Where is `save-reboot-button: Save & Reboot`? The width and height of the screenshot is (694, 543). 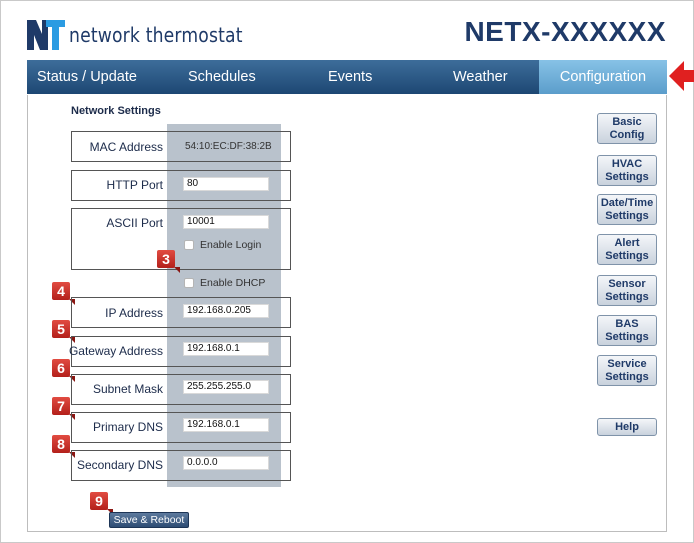 save-reboot-button: Save & Reboot is located at coordinates (149, 520).